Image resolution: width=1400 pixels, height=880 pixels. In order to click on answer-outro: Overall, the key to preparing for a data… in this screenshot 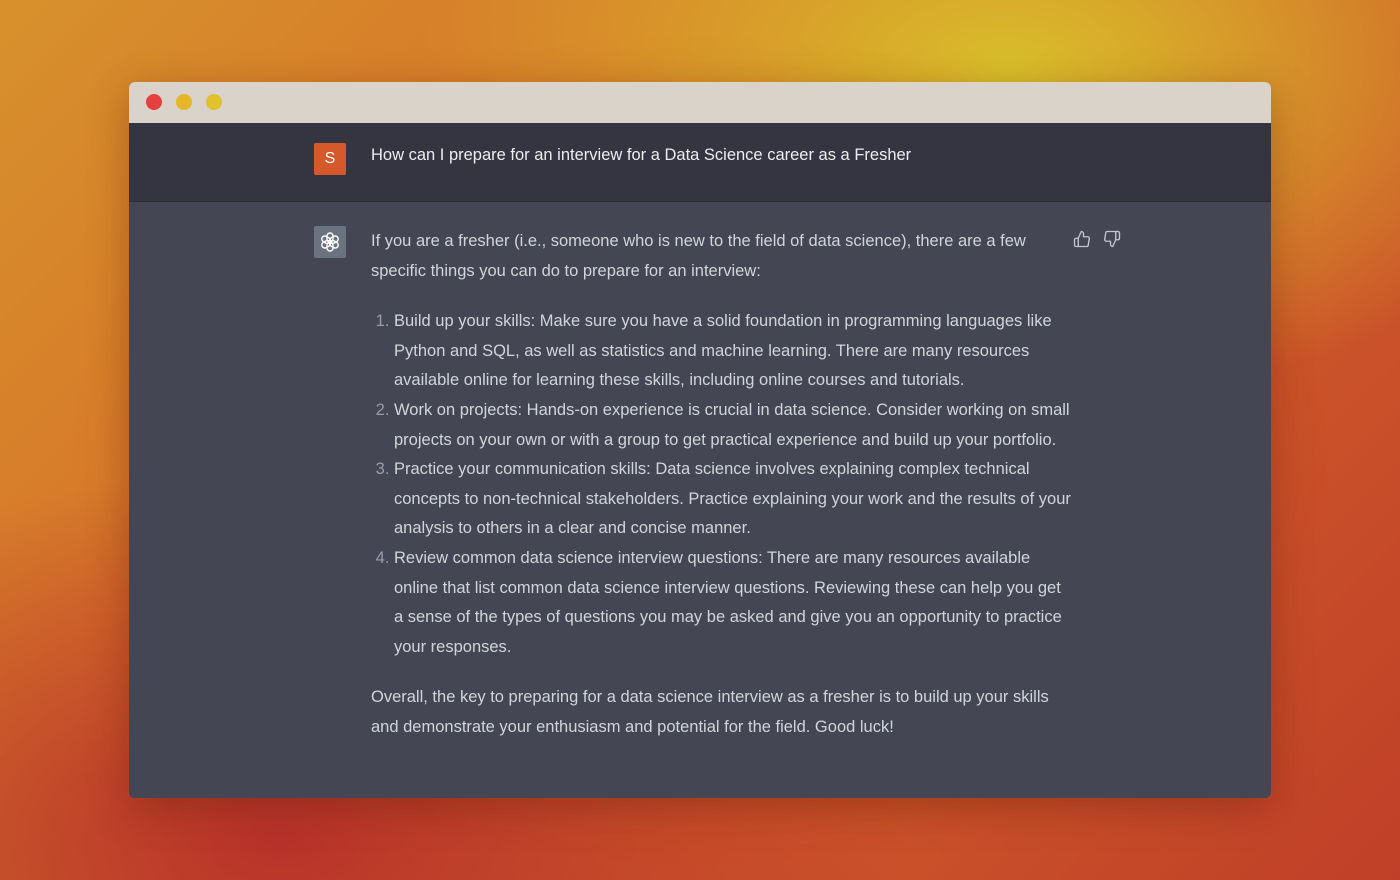, I will do `click(710, 712)`.